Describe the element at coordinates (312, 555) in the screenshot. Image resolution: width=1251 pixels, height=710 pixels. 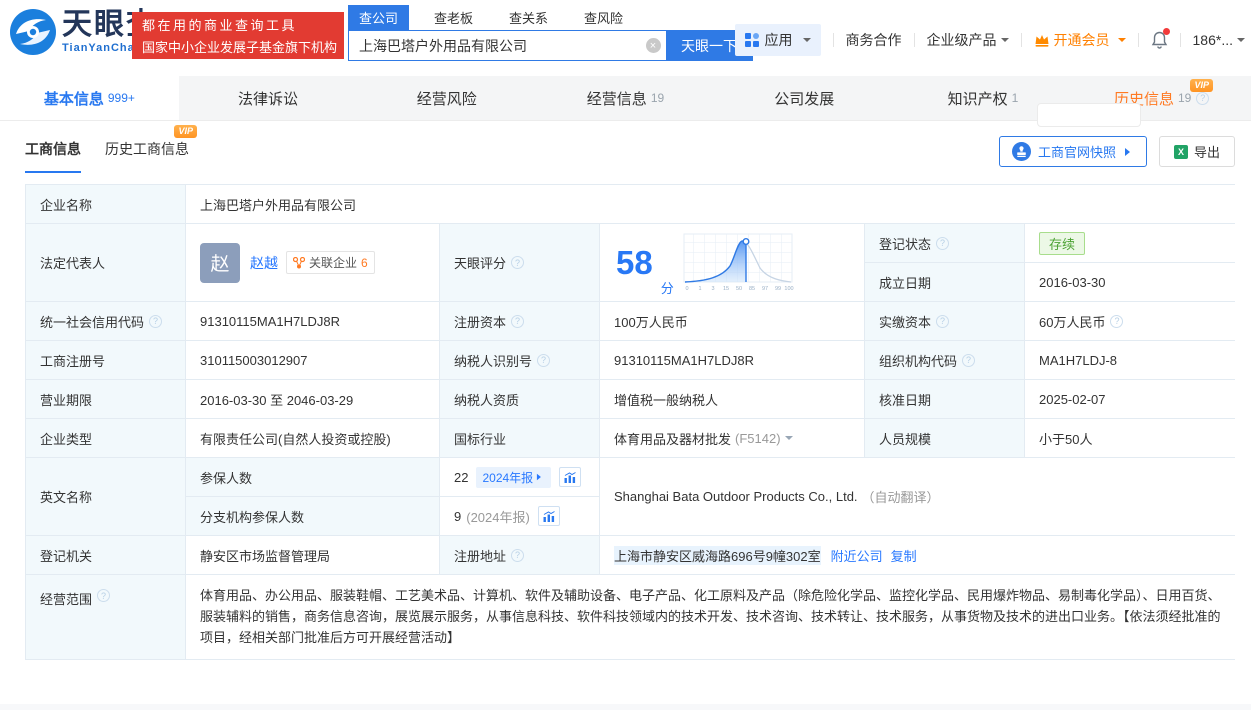
I see `reg-authority-value: 静安区市场监督管理局` at that location.